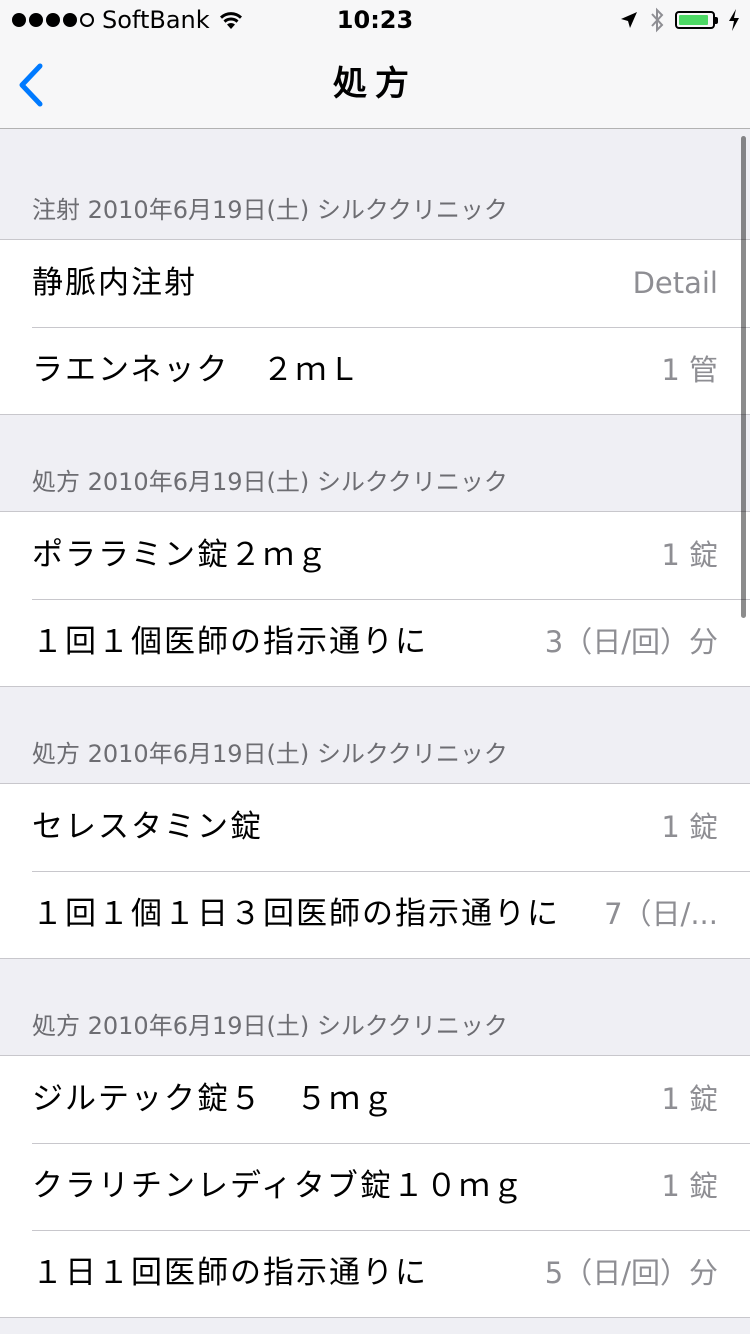 This screenshot has width=750, height=1334. Describe the element at coordinates (375, 283) in the screenshot. I see `list-item: 静脈内注射 Detail` at that location.